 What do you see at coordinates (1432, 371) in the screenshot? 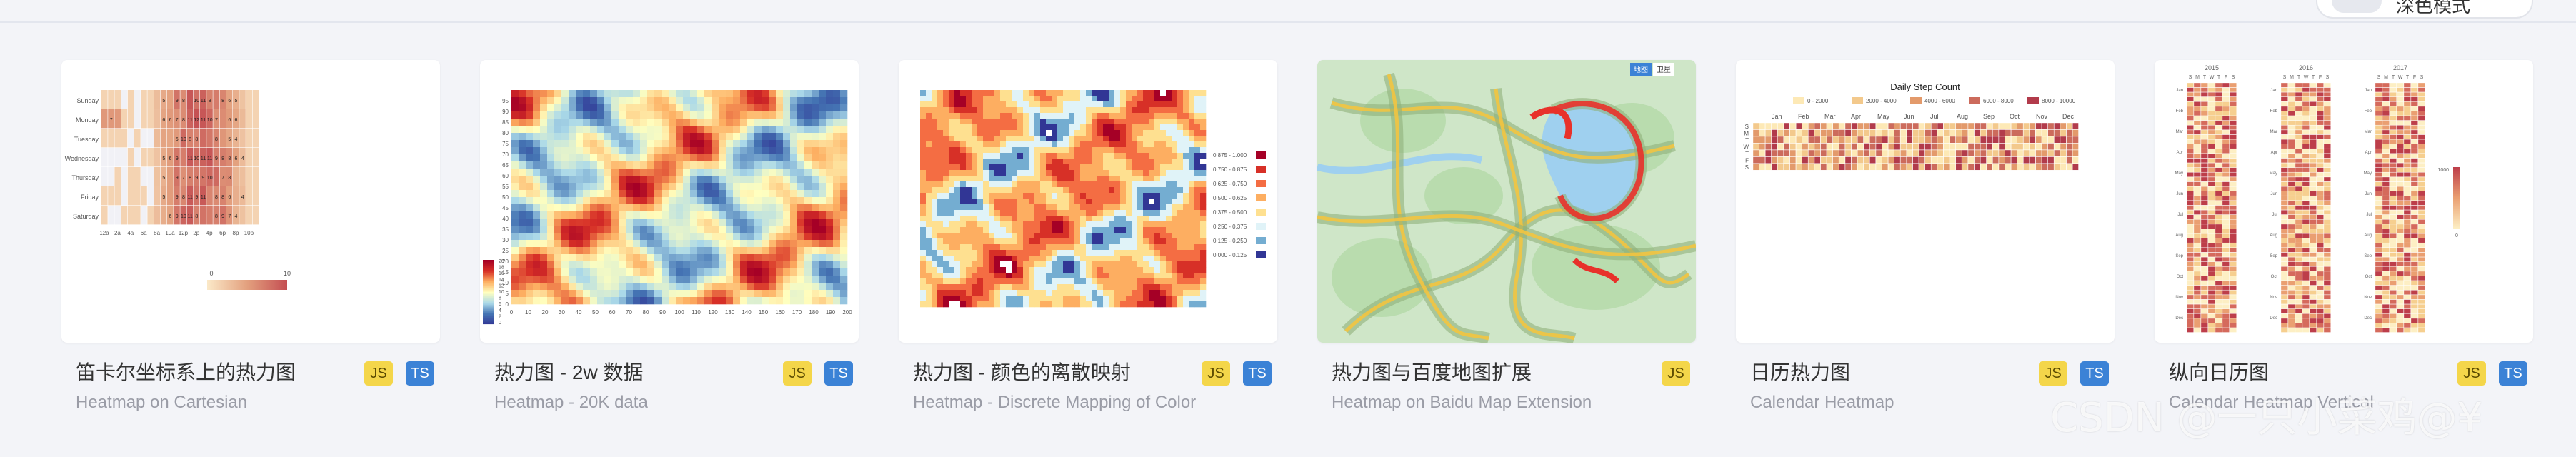
I see `card-title: 热力图与百度地图扩展` at bounding box center [1432, 371].